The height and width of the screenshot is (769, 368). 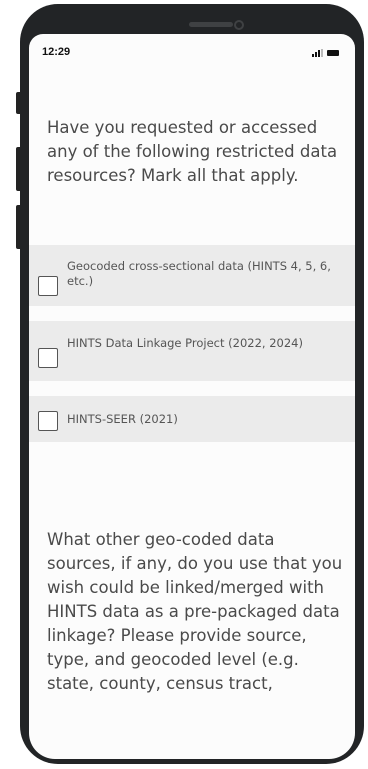 What do you see at coordinates (239, 25) in the screenshot?
I see `front-camera` at bounding box center [239, 25].